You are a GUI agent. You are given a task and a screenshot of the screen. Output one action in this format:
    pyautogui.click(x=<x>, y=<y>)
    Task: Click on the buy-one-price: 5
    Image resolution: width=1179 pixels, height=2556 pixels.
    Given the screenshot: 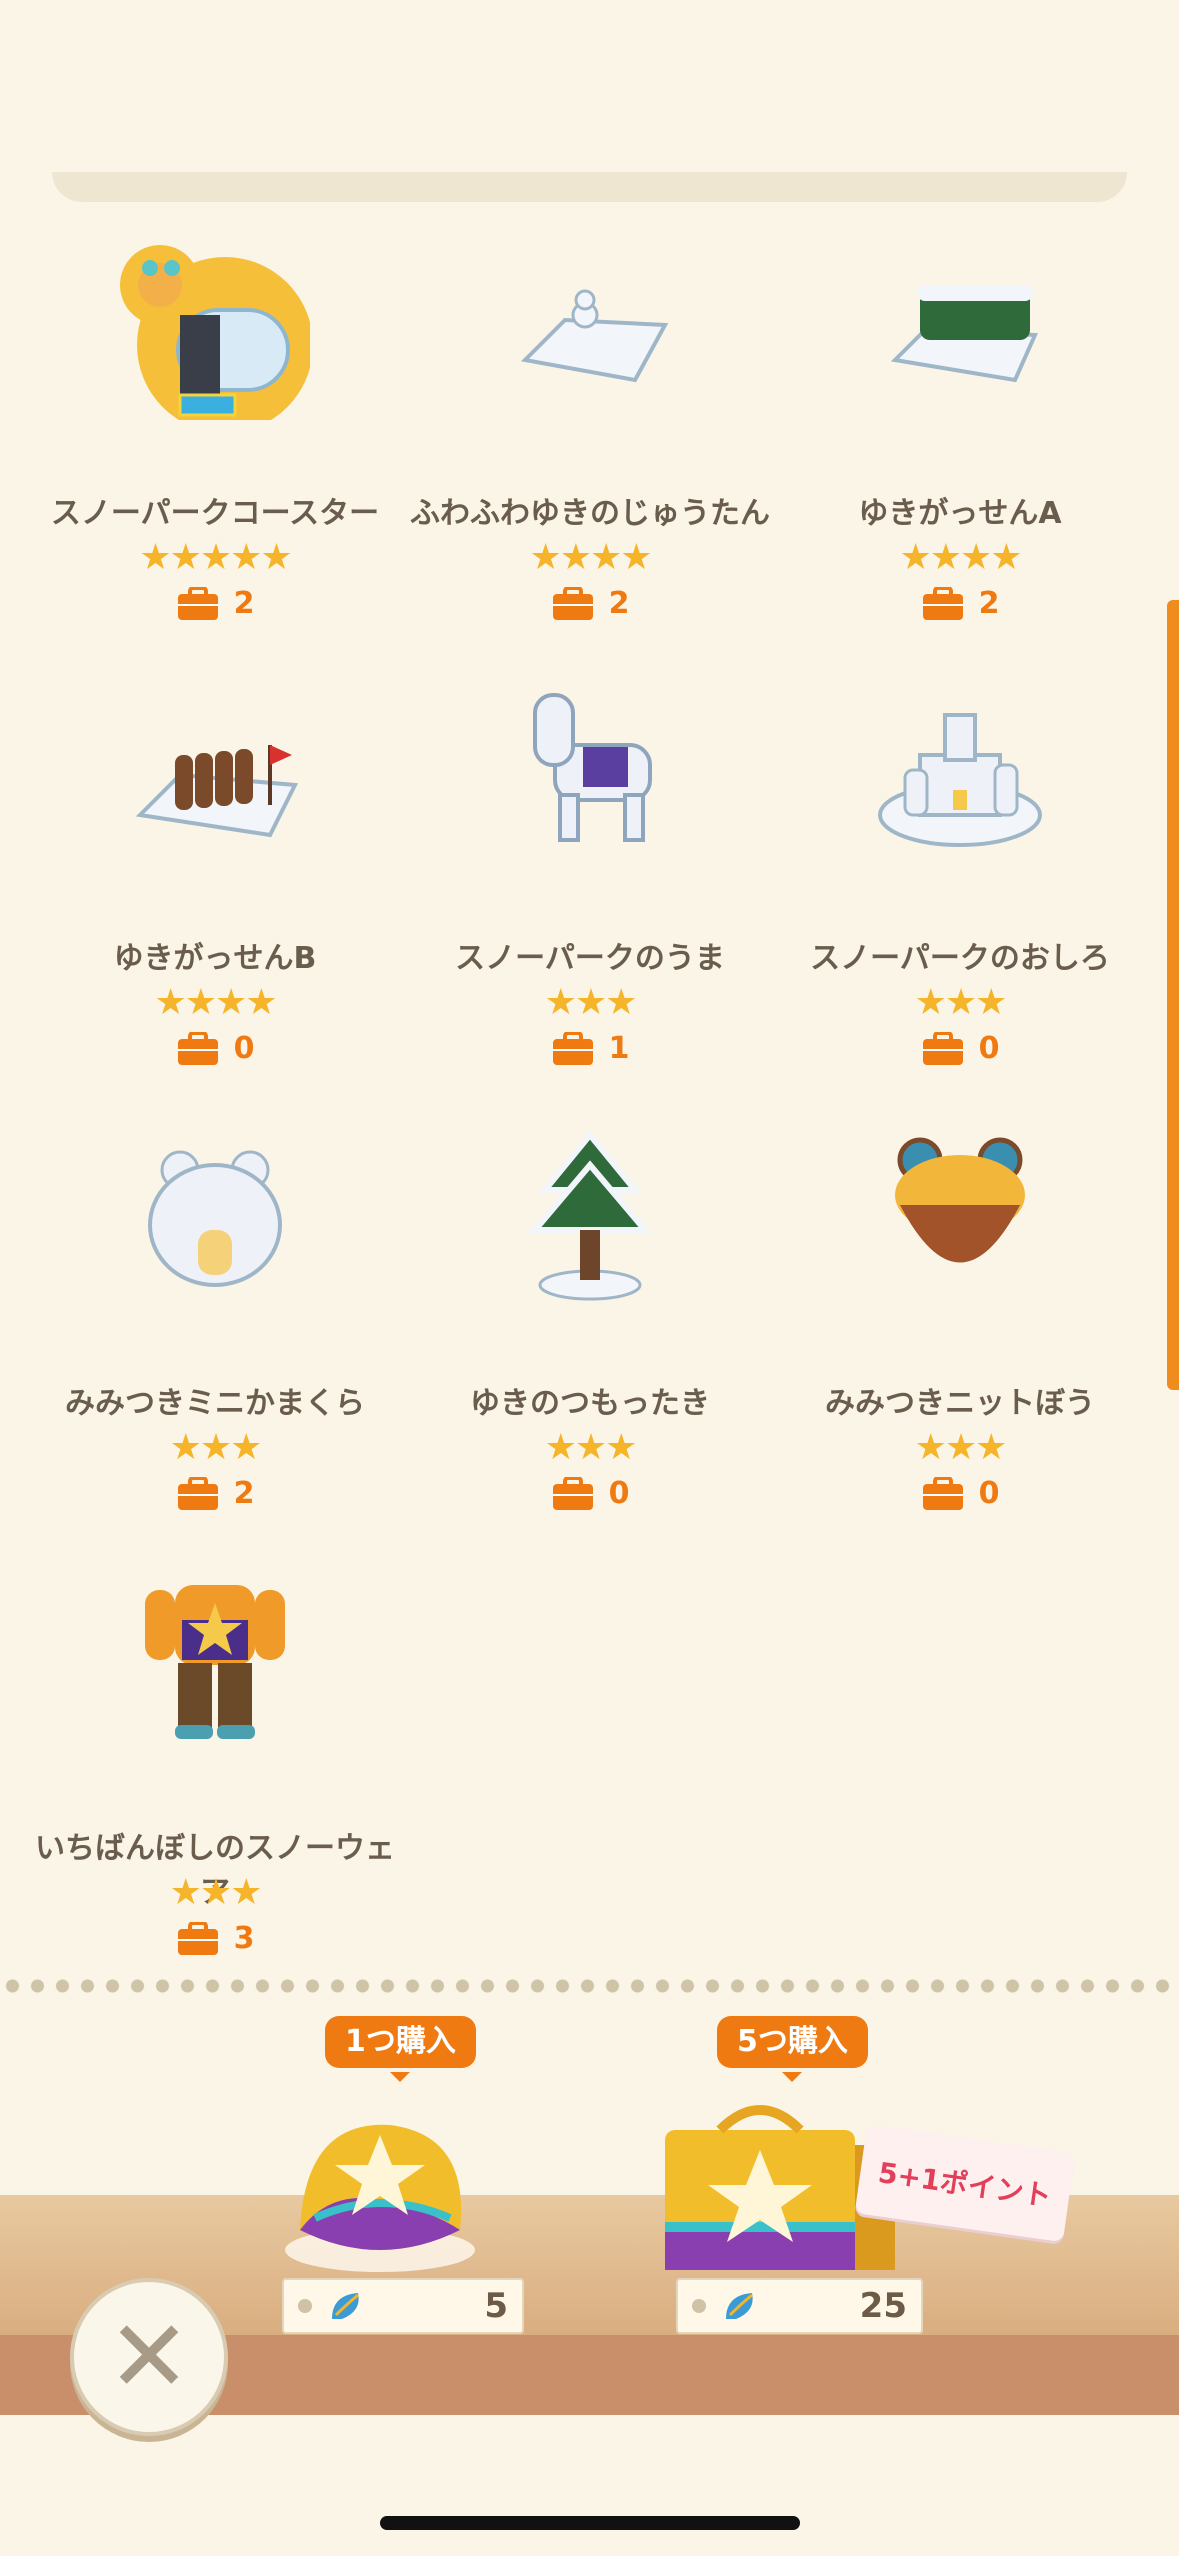 What is the action you would take?
    pyautogui.click(x=403, y=2306)
    